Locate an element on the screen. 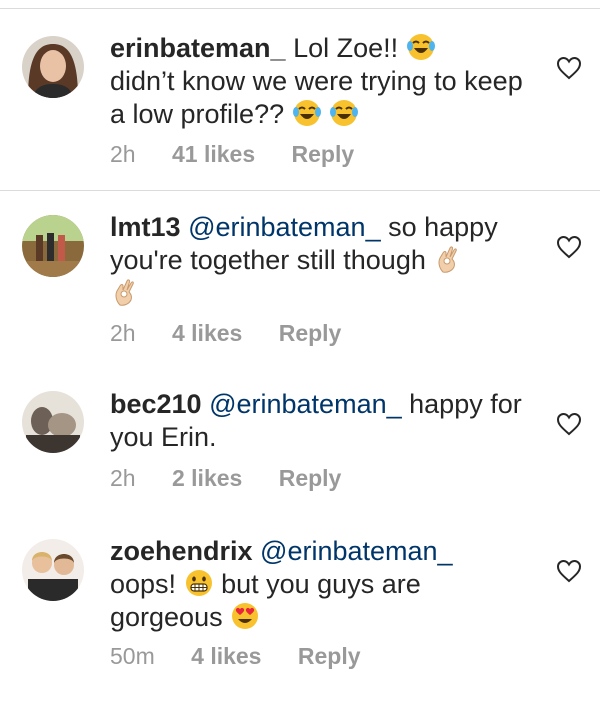 The height and width of the screenshot is (715, 600). comment-meta: 2h 4 likes Reply is located at coordinates (240, 333).